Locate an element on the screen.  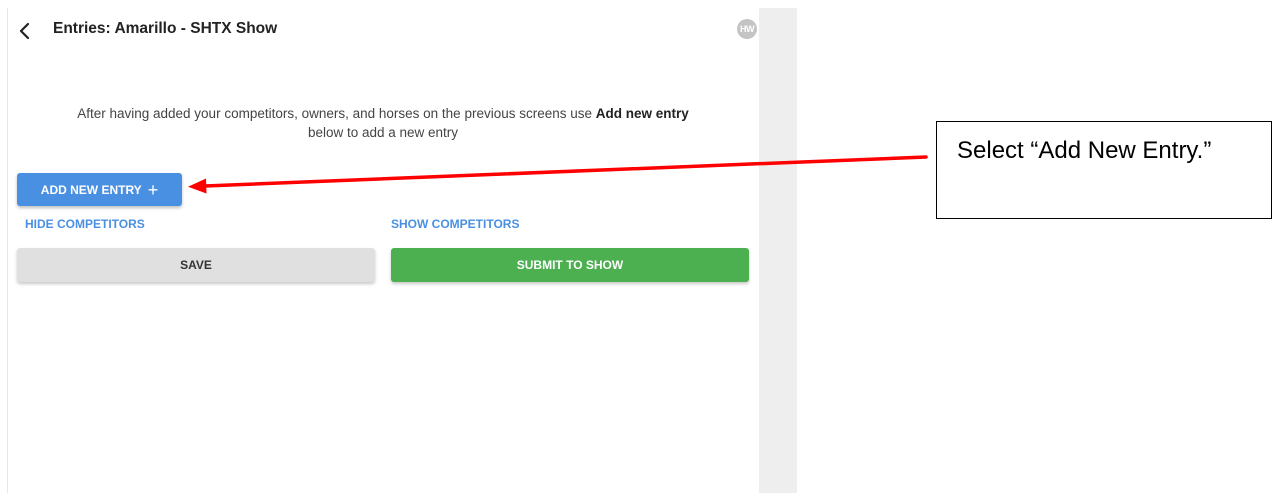
brand-logo-icon: HW is located at coordinates (747, 29).